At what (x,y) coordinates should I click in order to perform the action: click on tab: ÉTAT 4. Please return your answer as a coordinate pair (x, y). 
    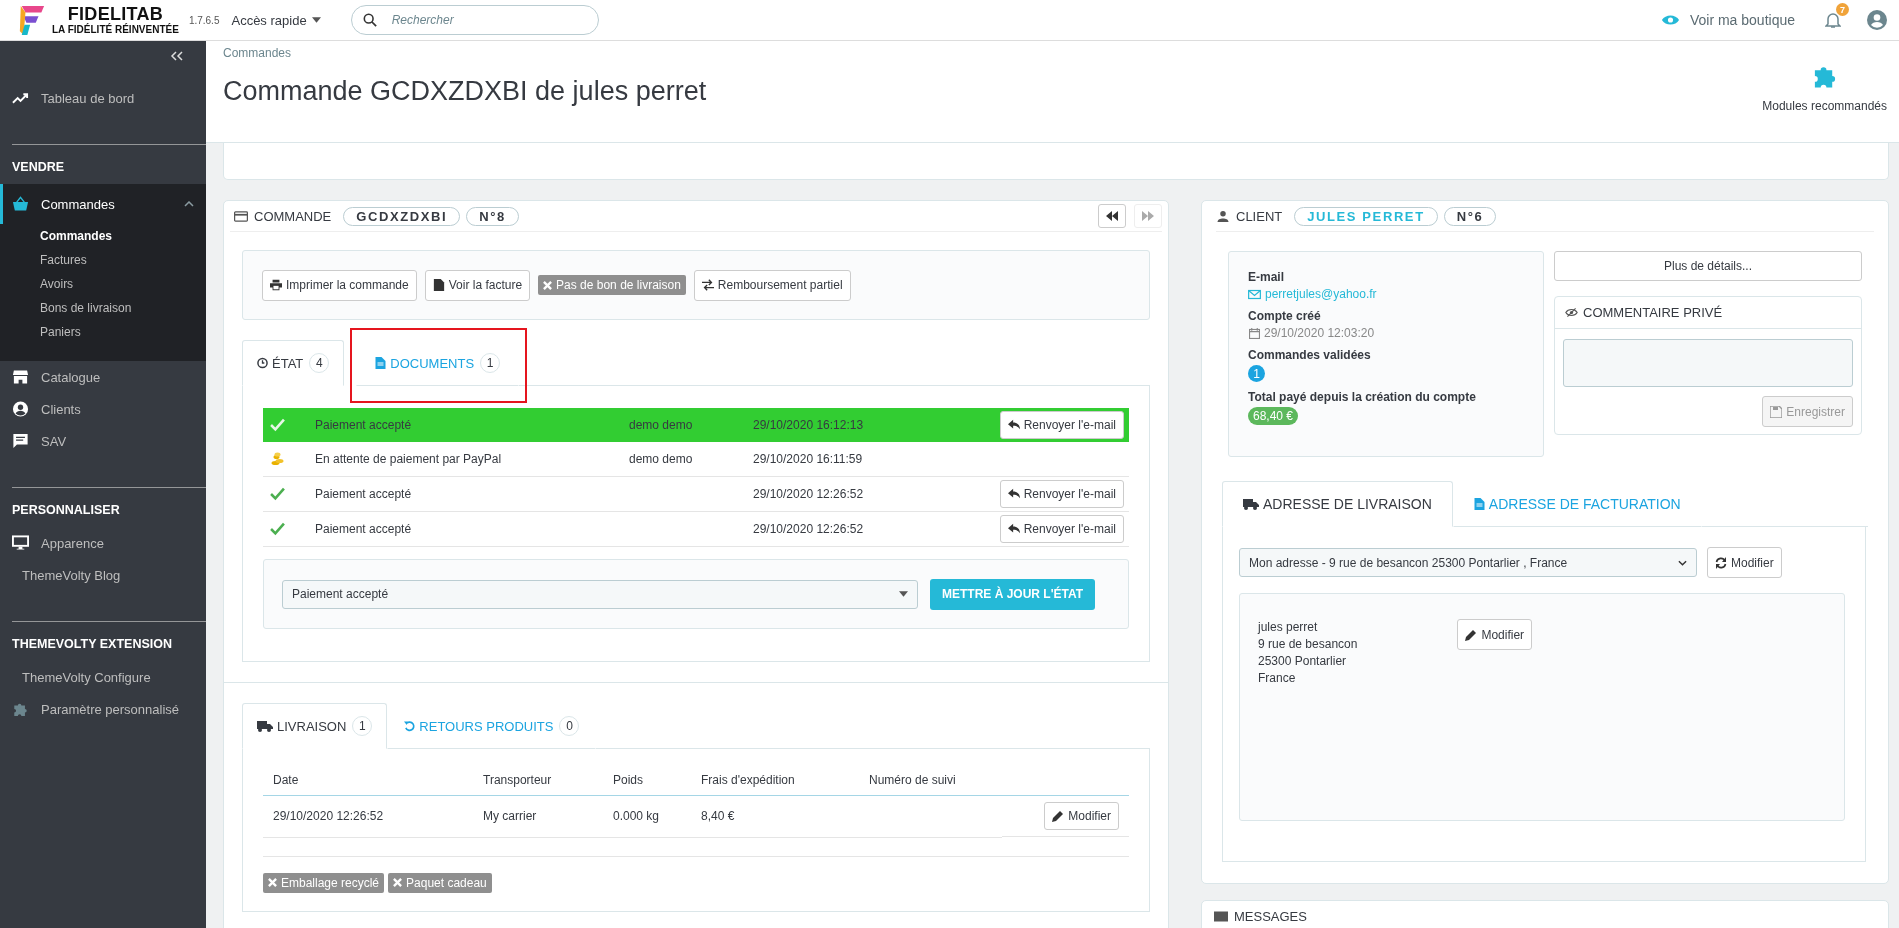
    Looking at the image, I should click on (293, 363).